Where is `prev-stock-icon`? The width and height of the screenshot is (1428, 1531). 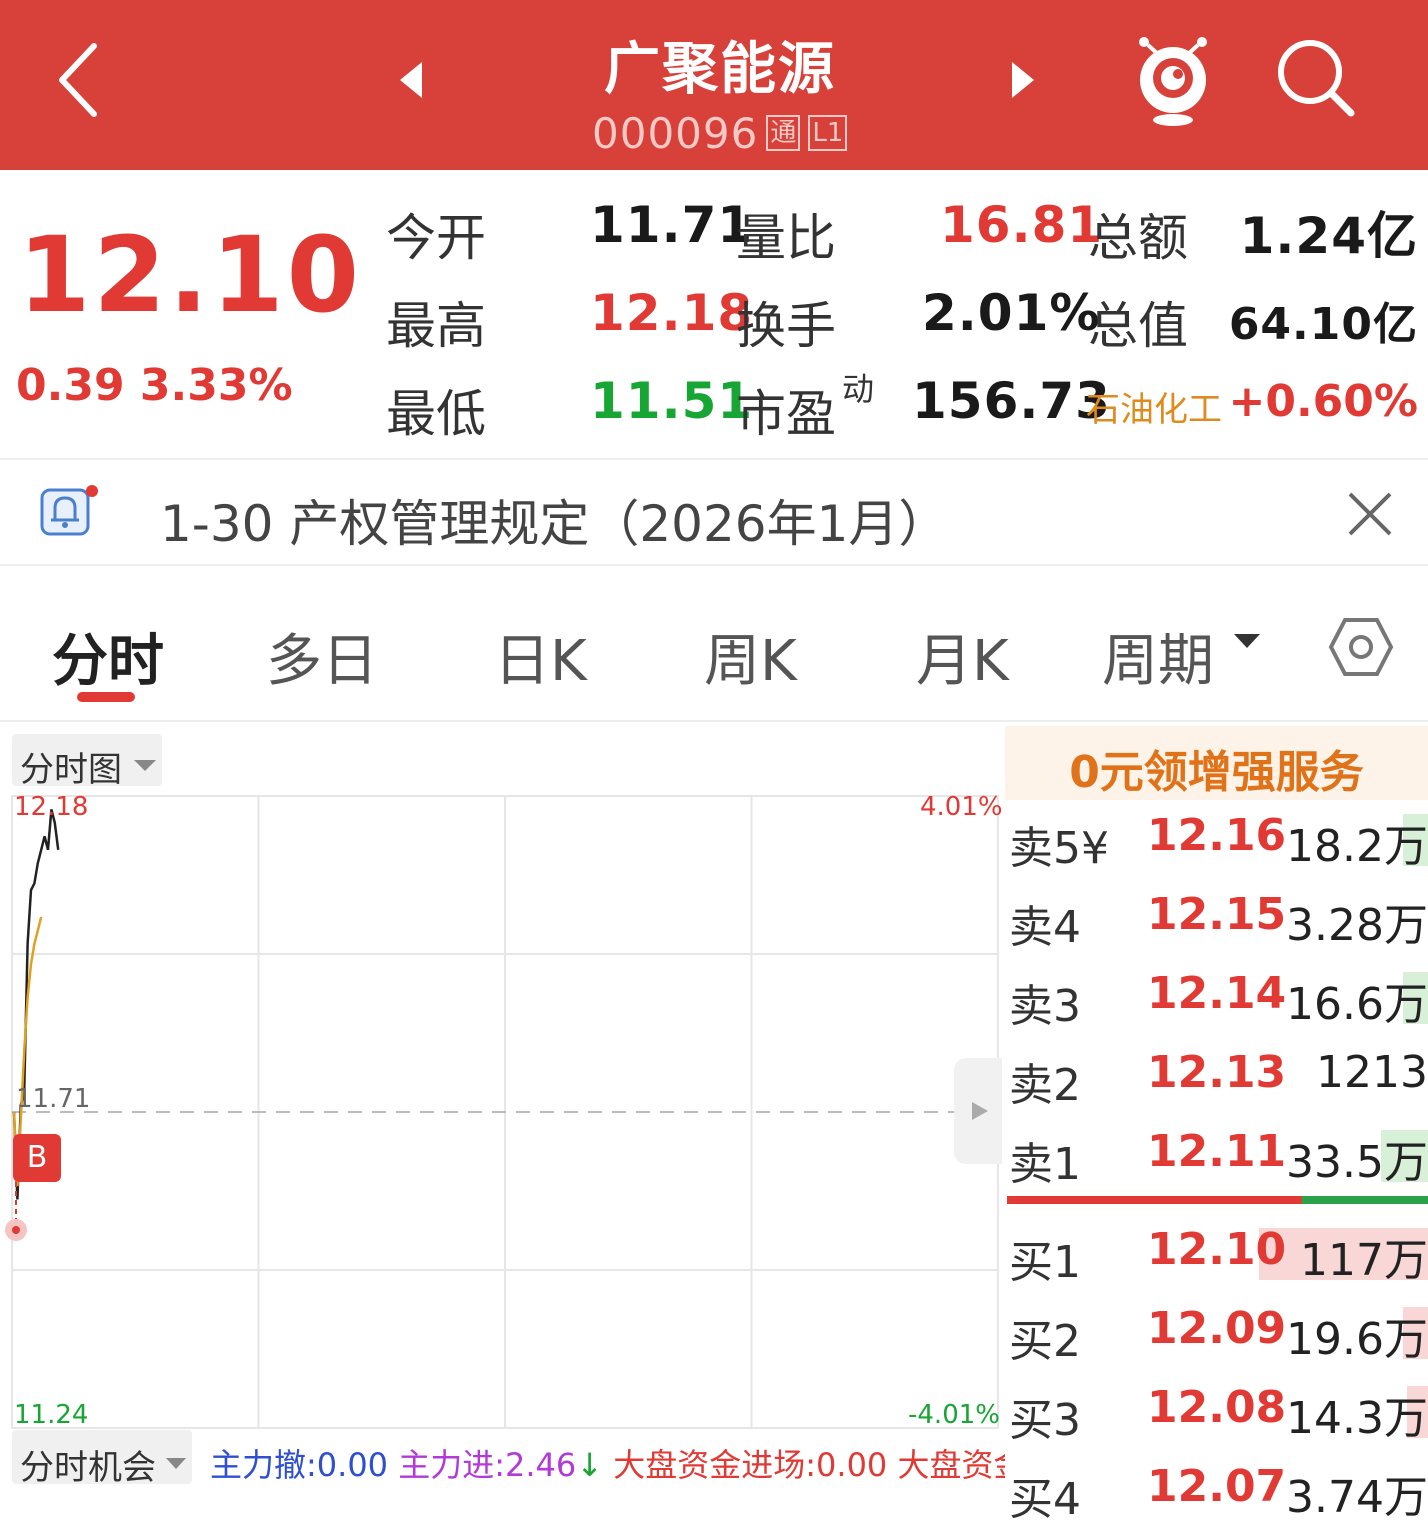
prev-stock-icon is located at coordinates (411, 80).